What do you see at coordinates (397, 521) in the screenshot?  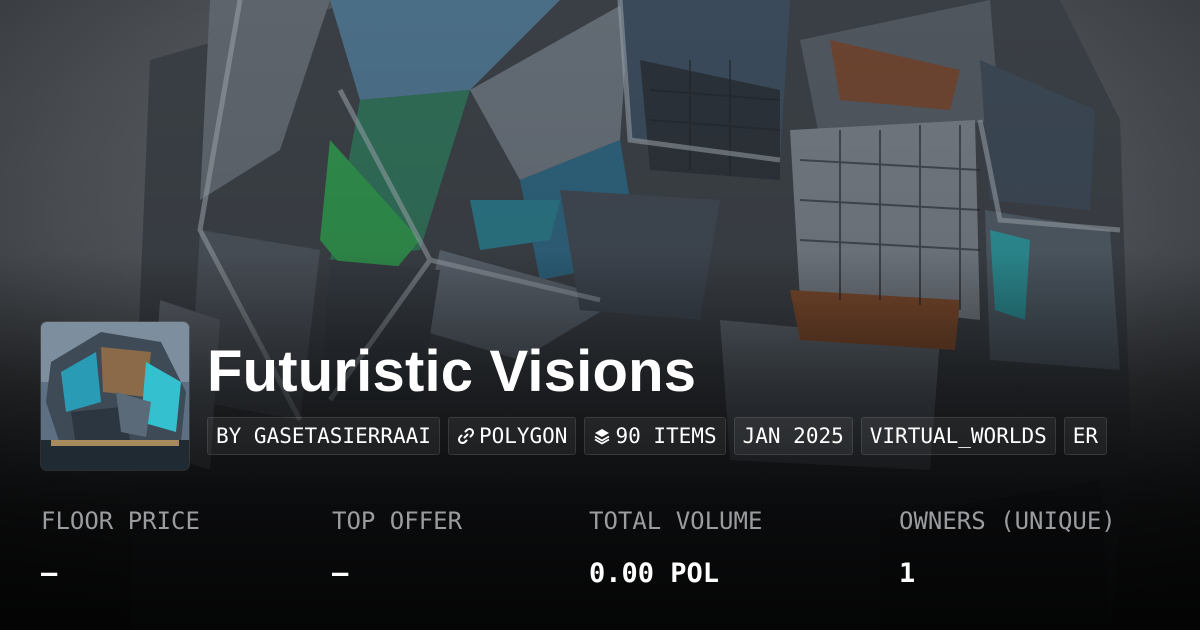 I see `top-offer-label: TOP OFFER` at bounding box center [397, 521].